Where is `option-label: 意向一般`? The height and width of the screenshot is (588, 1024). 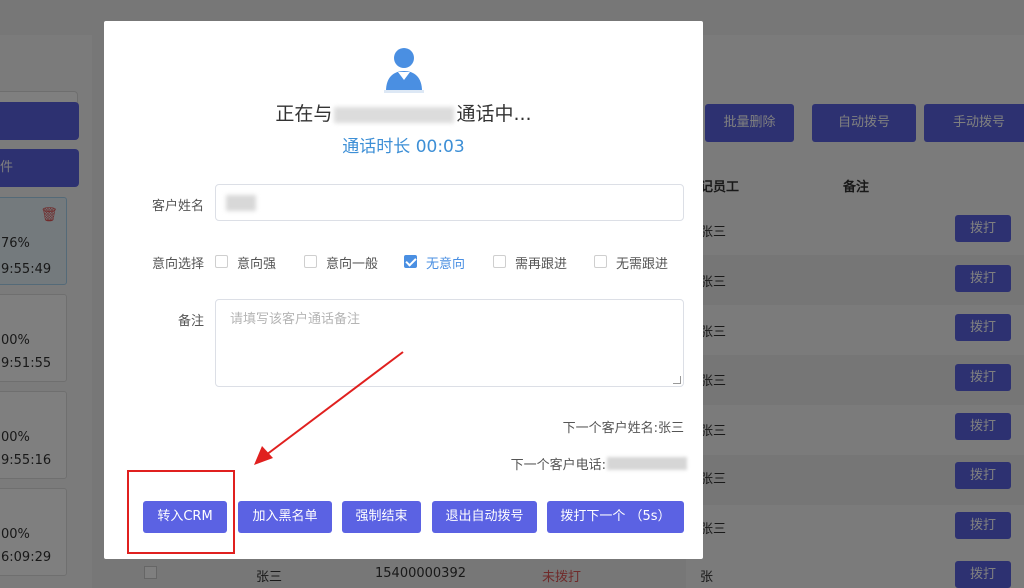 option-label: 意向一般 is located at coordinates (352, 264).